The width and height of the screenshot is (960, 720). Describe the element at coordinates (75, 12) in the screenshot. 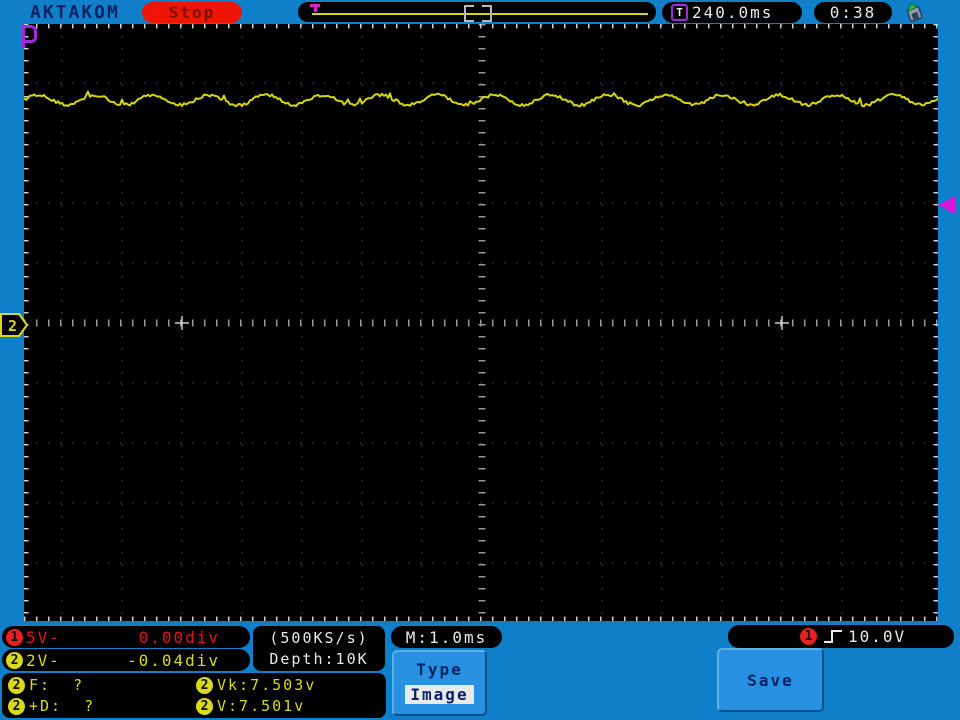

I see `brand-logo: AKTAKOM` at that location.